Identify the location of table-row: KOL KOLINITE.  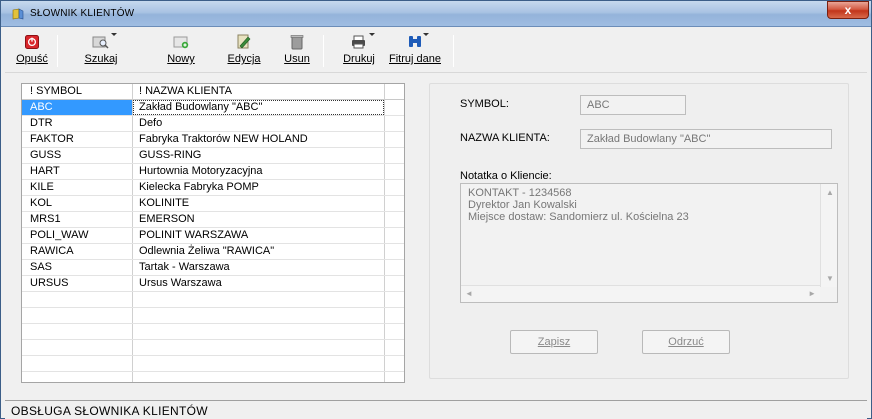
(213, 204).